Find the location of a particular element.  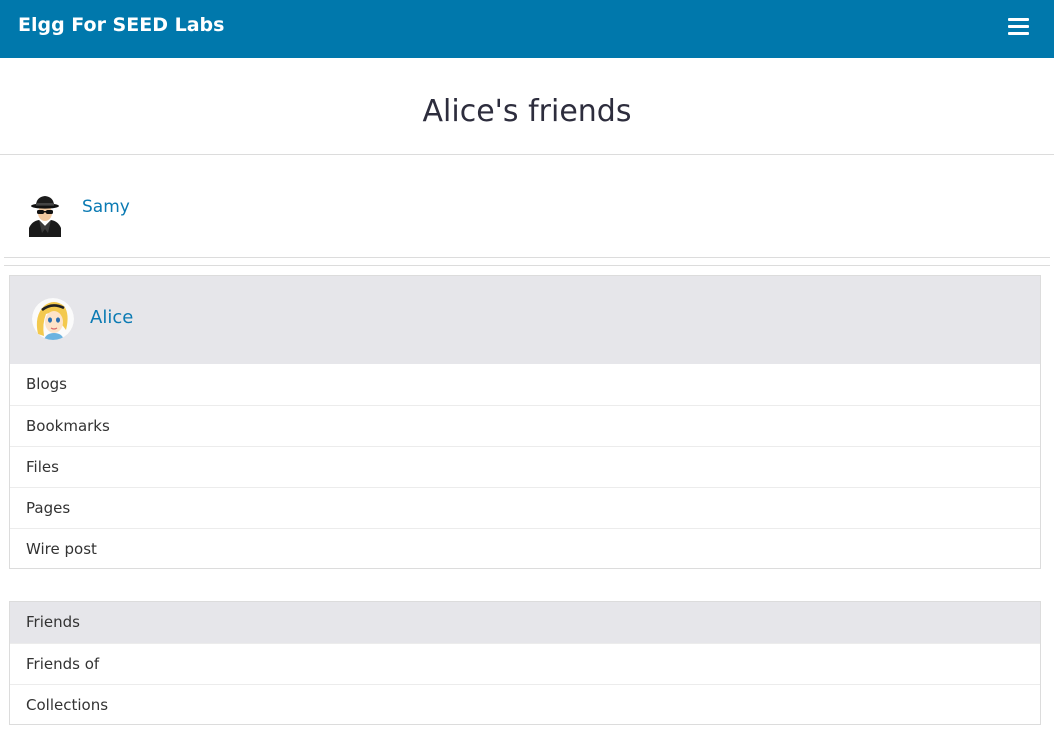

site-title-link: Elgg For SEED Labs is located at coordinates (121, 25).